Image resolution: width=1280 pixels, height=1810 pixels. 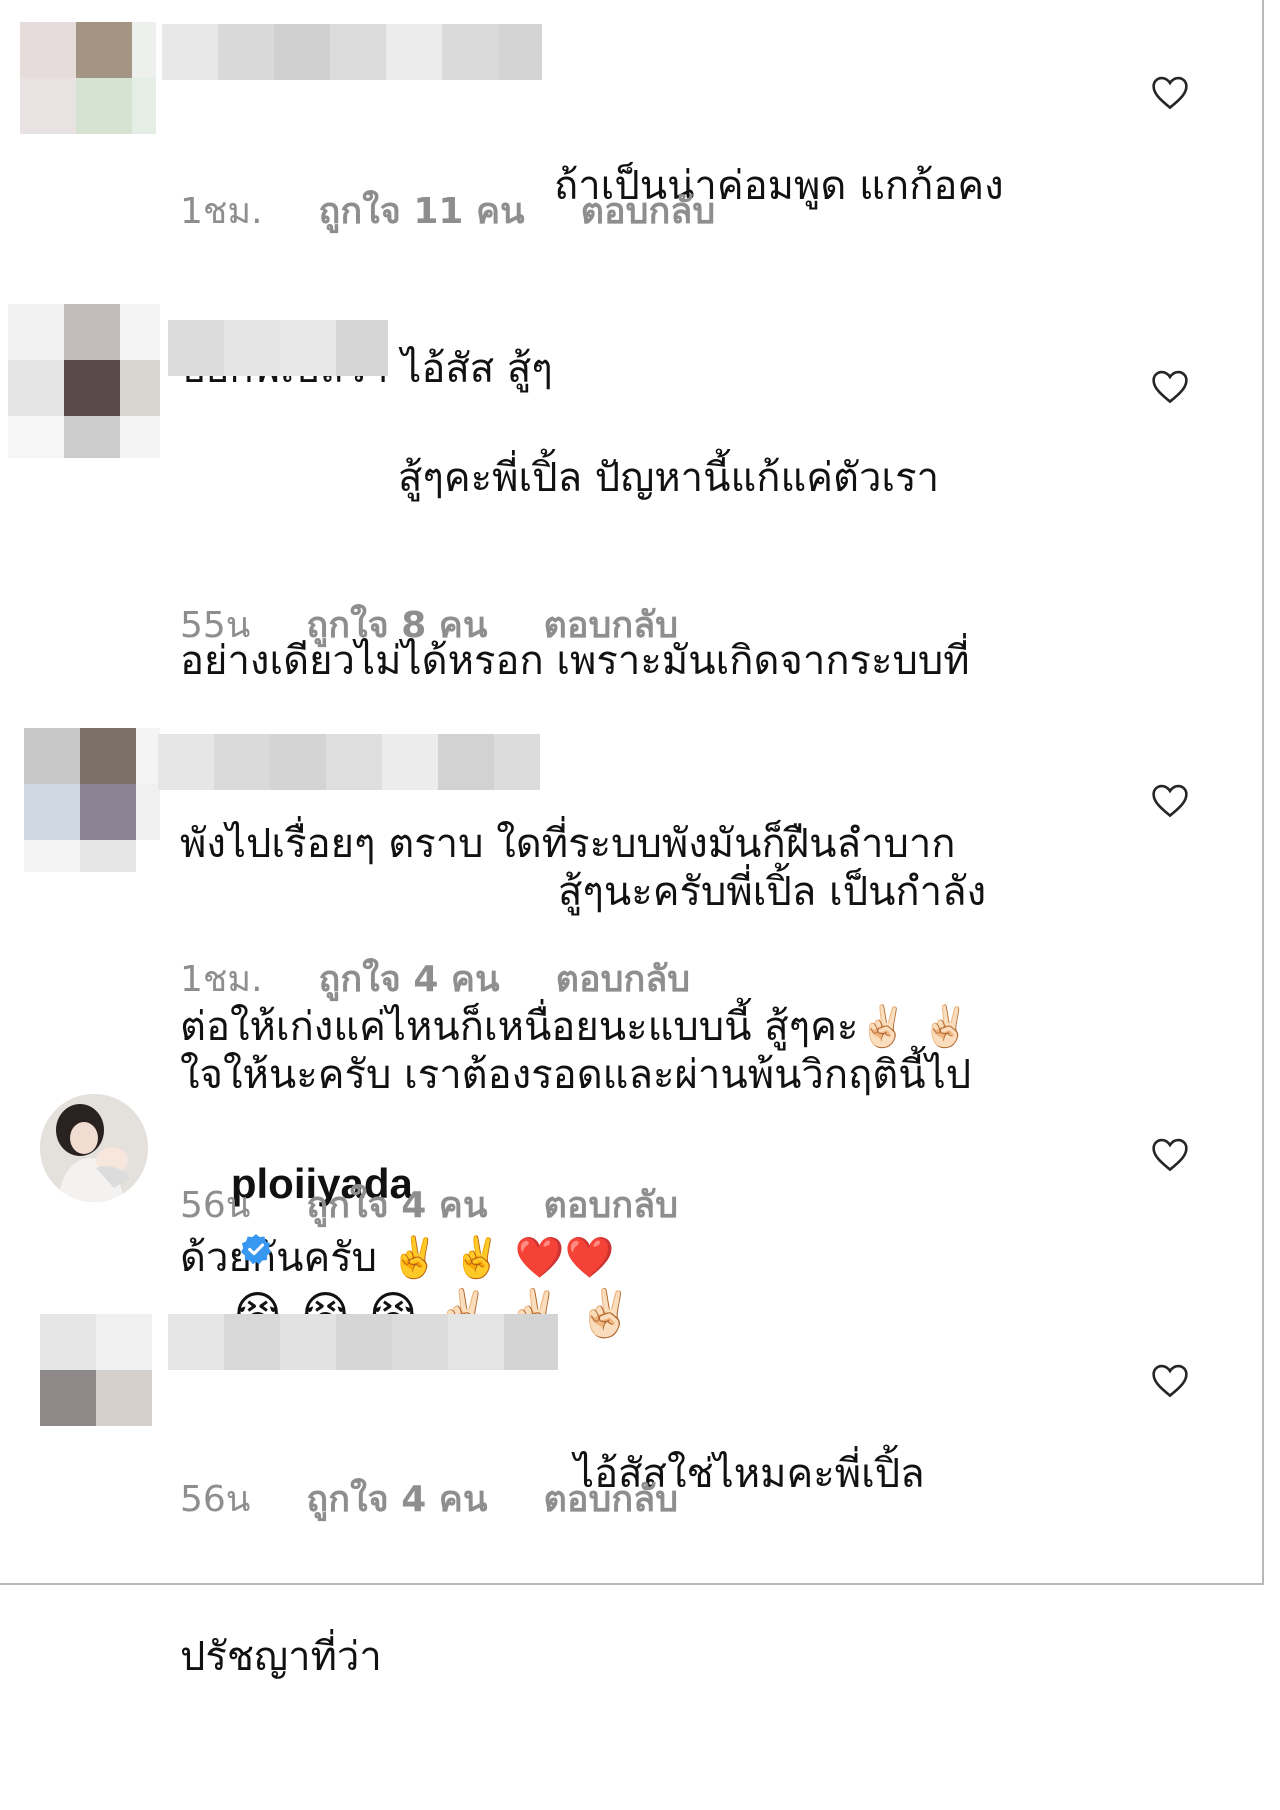 I want to click on timestamp: 55น, so click(x=215, y=625).